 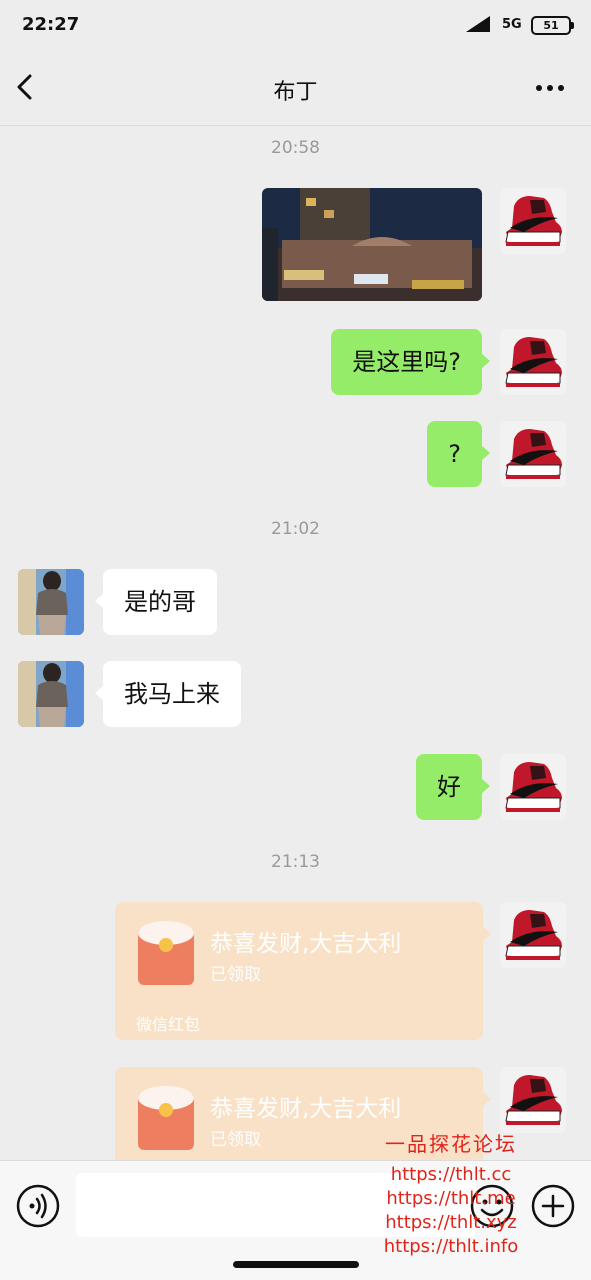 I want to click on sent-message-bubble: ?, so click(x=458, y=454).